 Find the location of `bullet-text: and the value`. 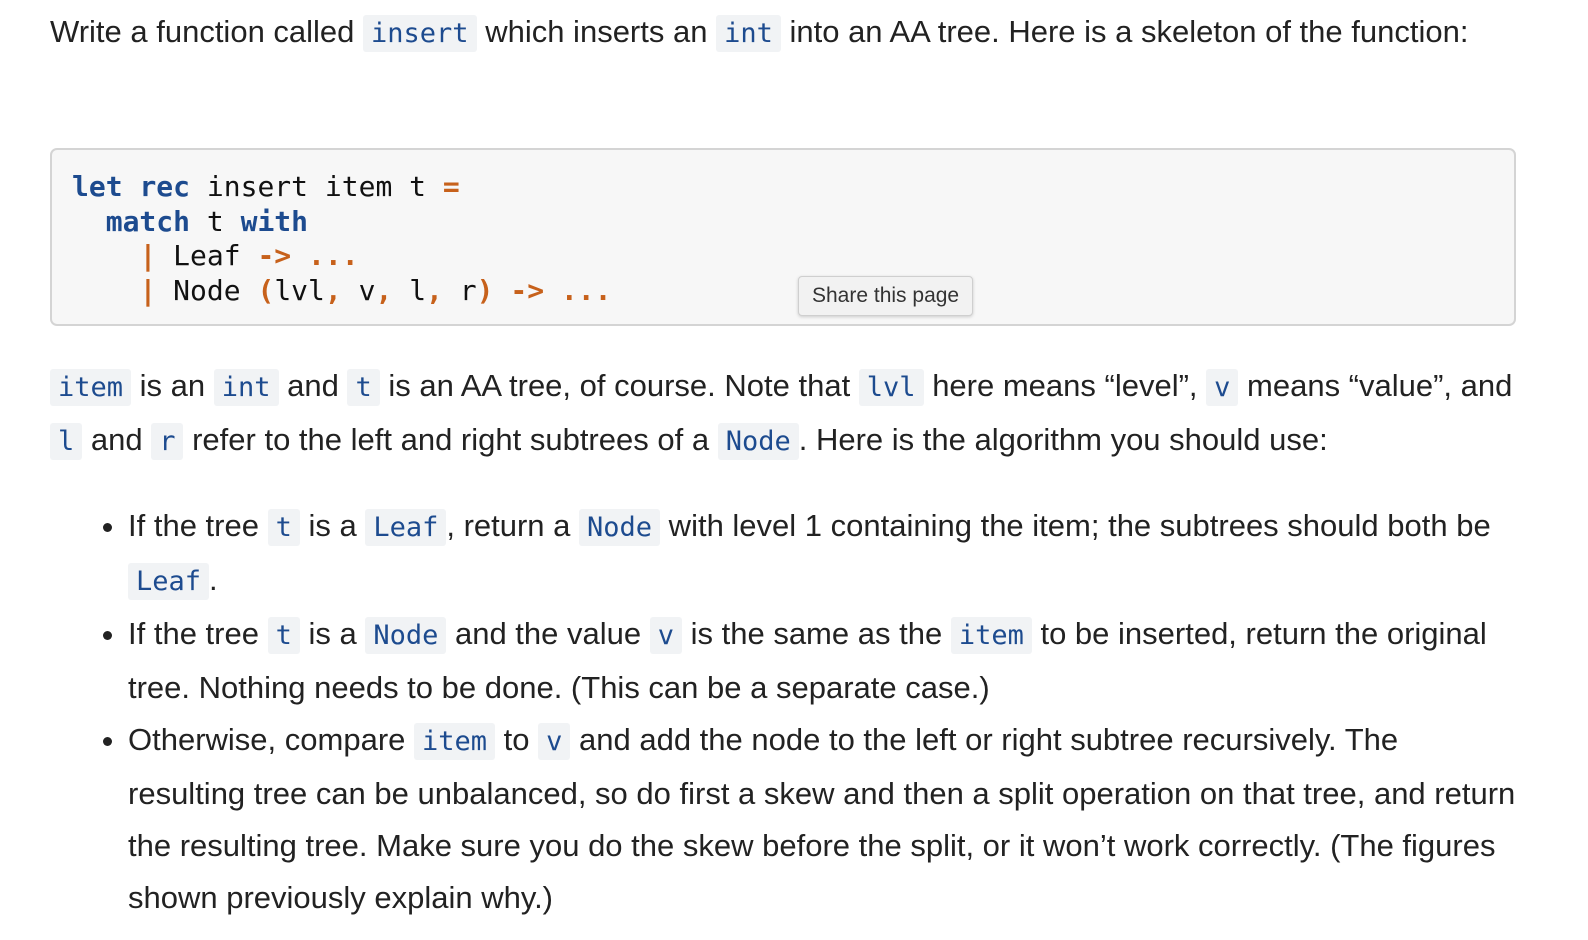

bullet-text: and the value is located at coordinates (548, 633).